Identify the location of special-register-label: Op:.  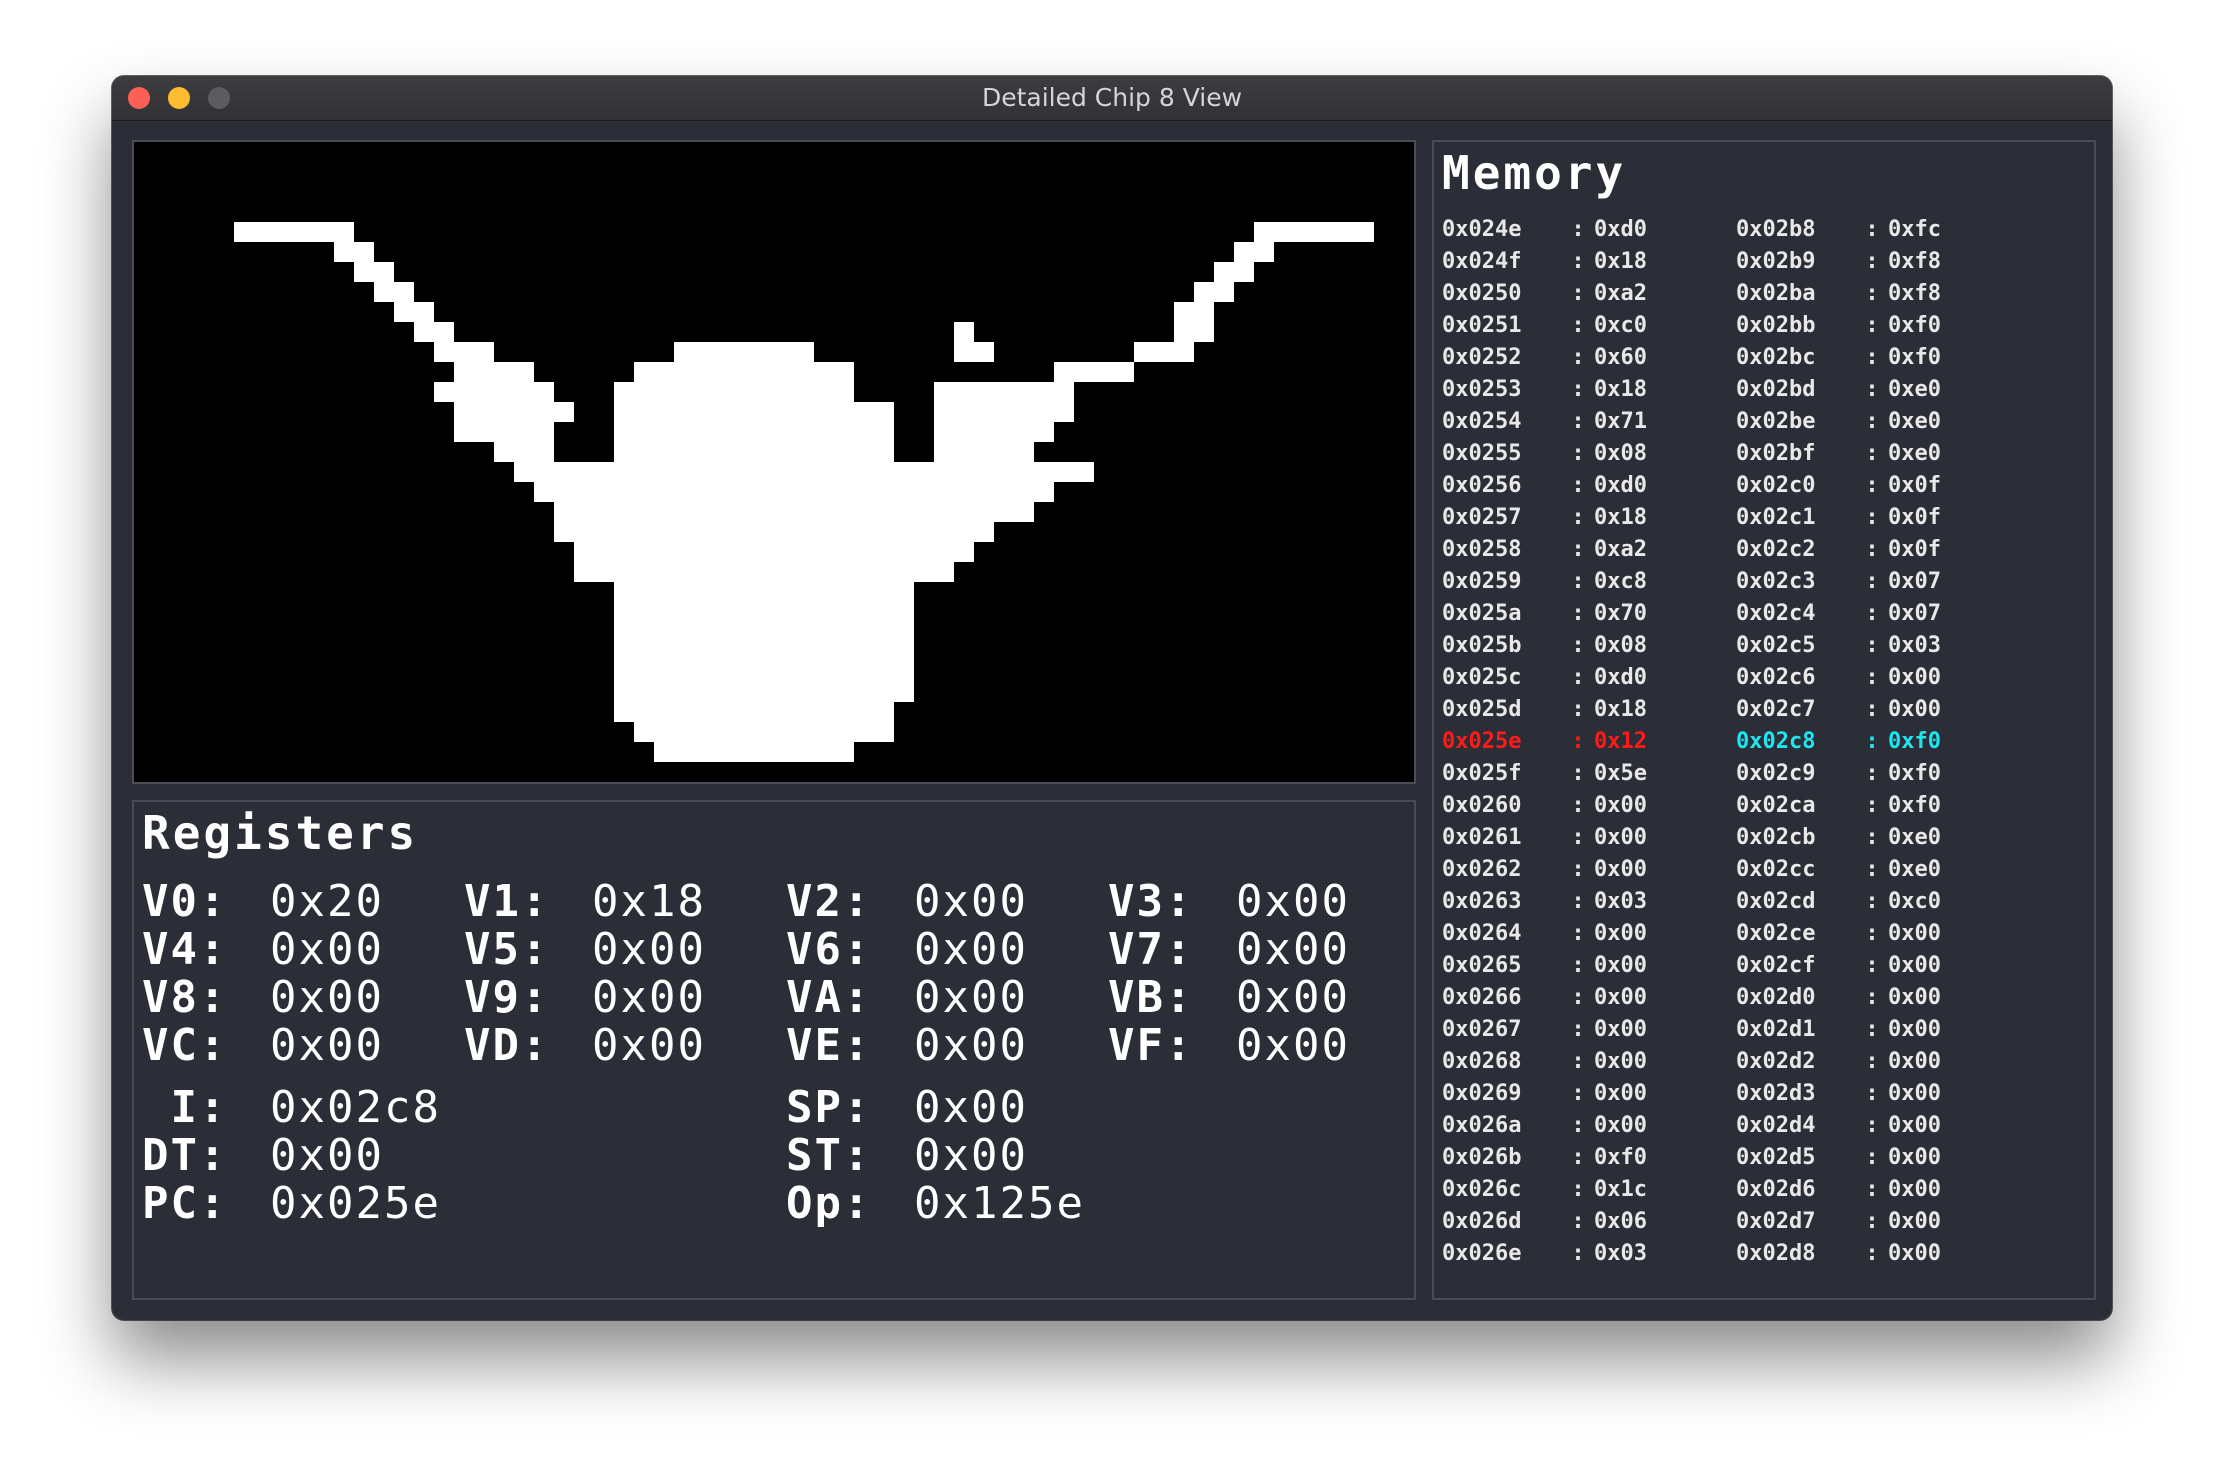
(829, 1203).